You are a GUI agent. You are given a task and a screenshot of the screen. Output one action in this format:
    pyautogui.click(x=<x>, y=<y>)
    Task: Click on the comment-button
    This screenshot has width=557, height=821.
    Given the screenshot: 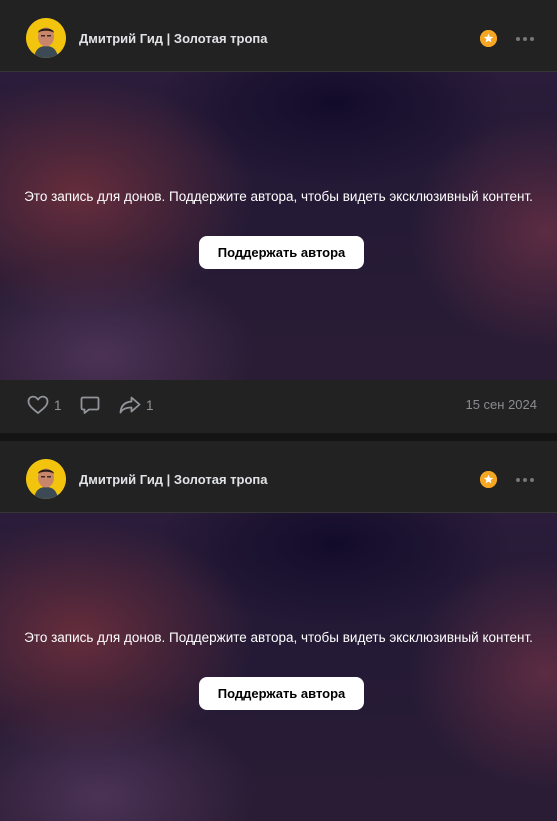 What is the action you would take?
    pyautogui.click(x=90, y=405)
    